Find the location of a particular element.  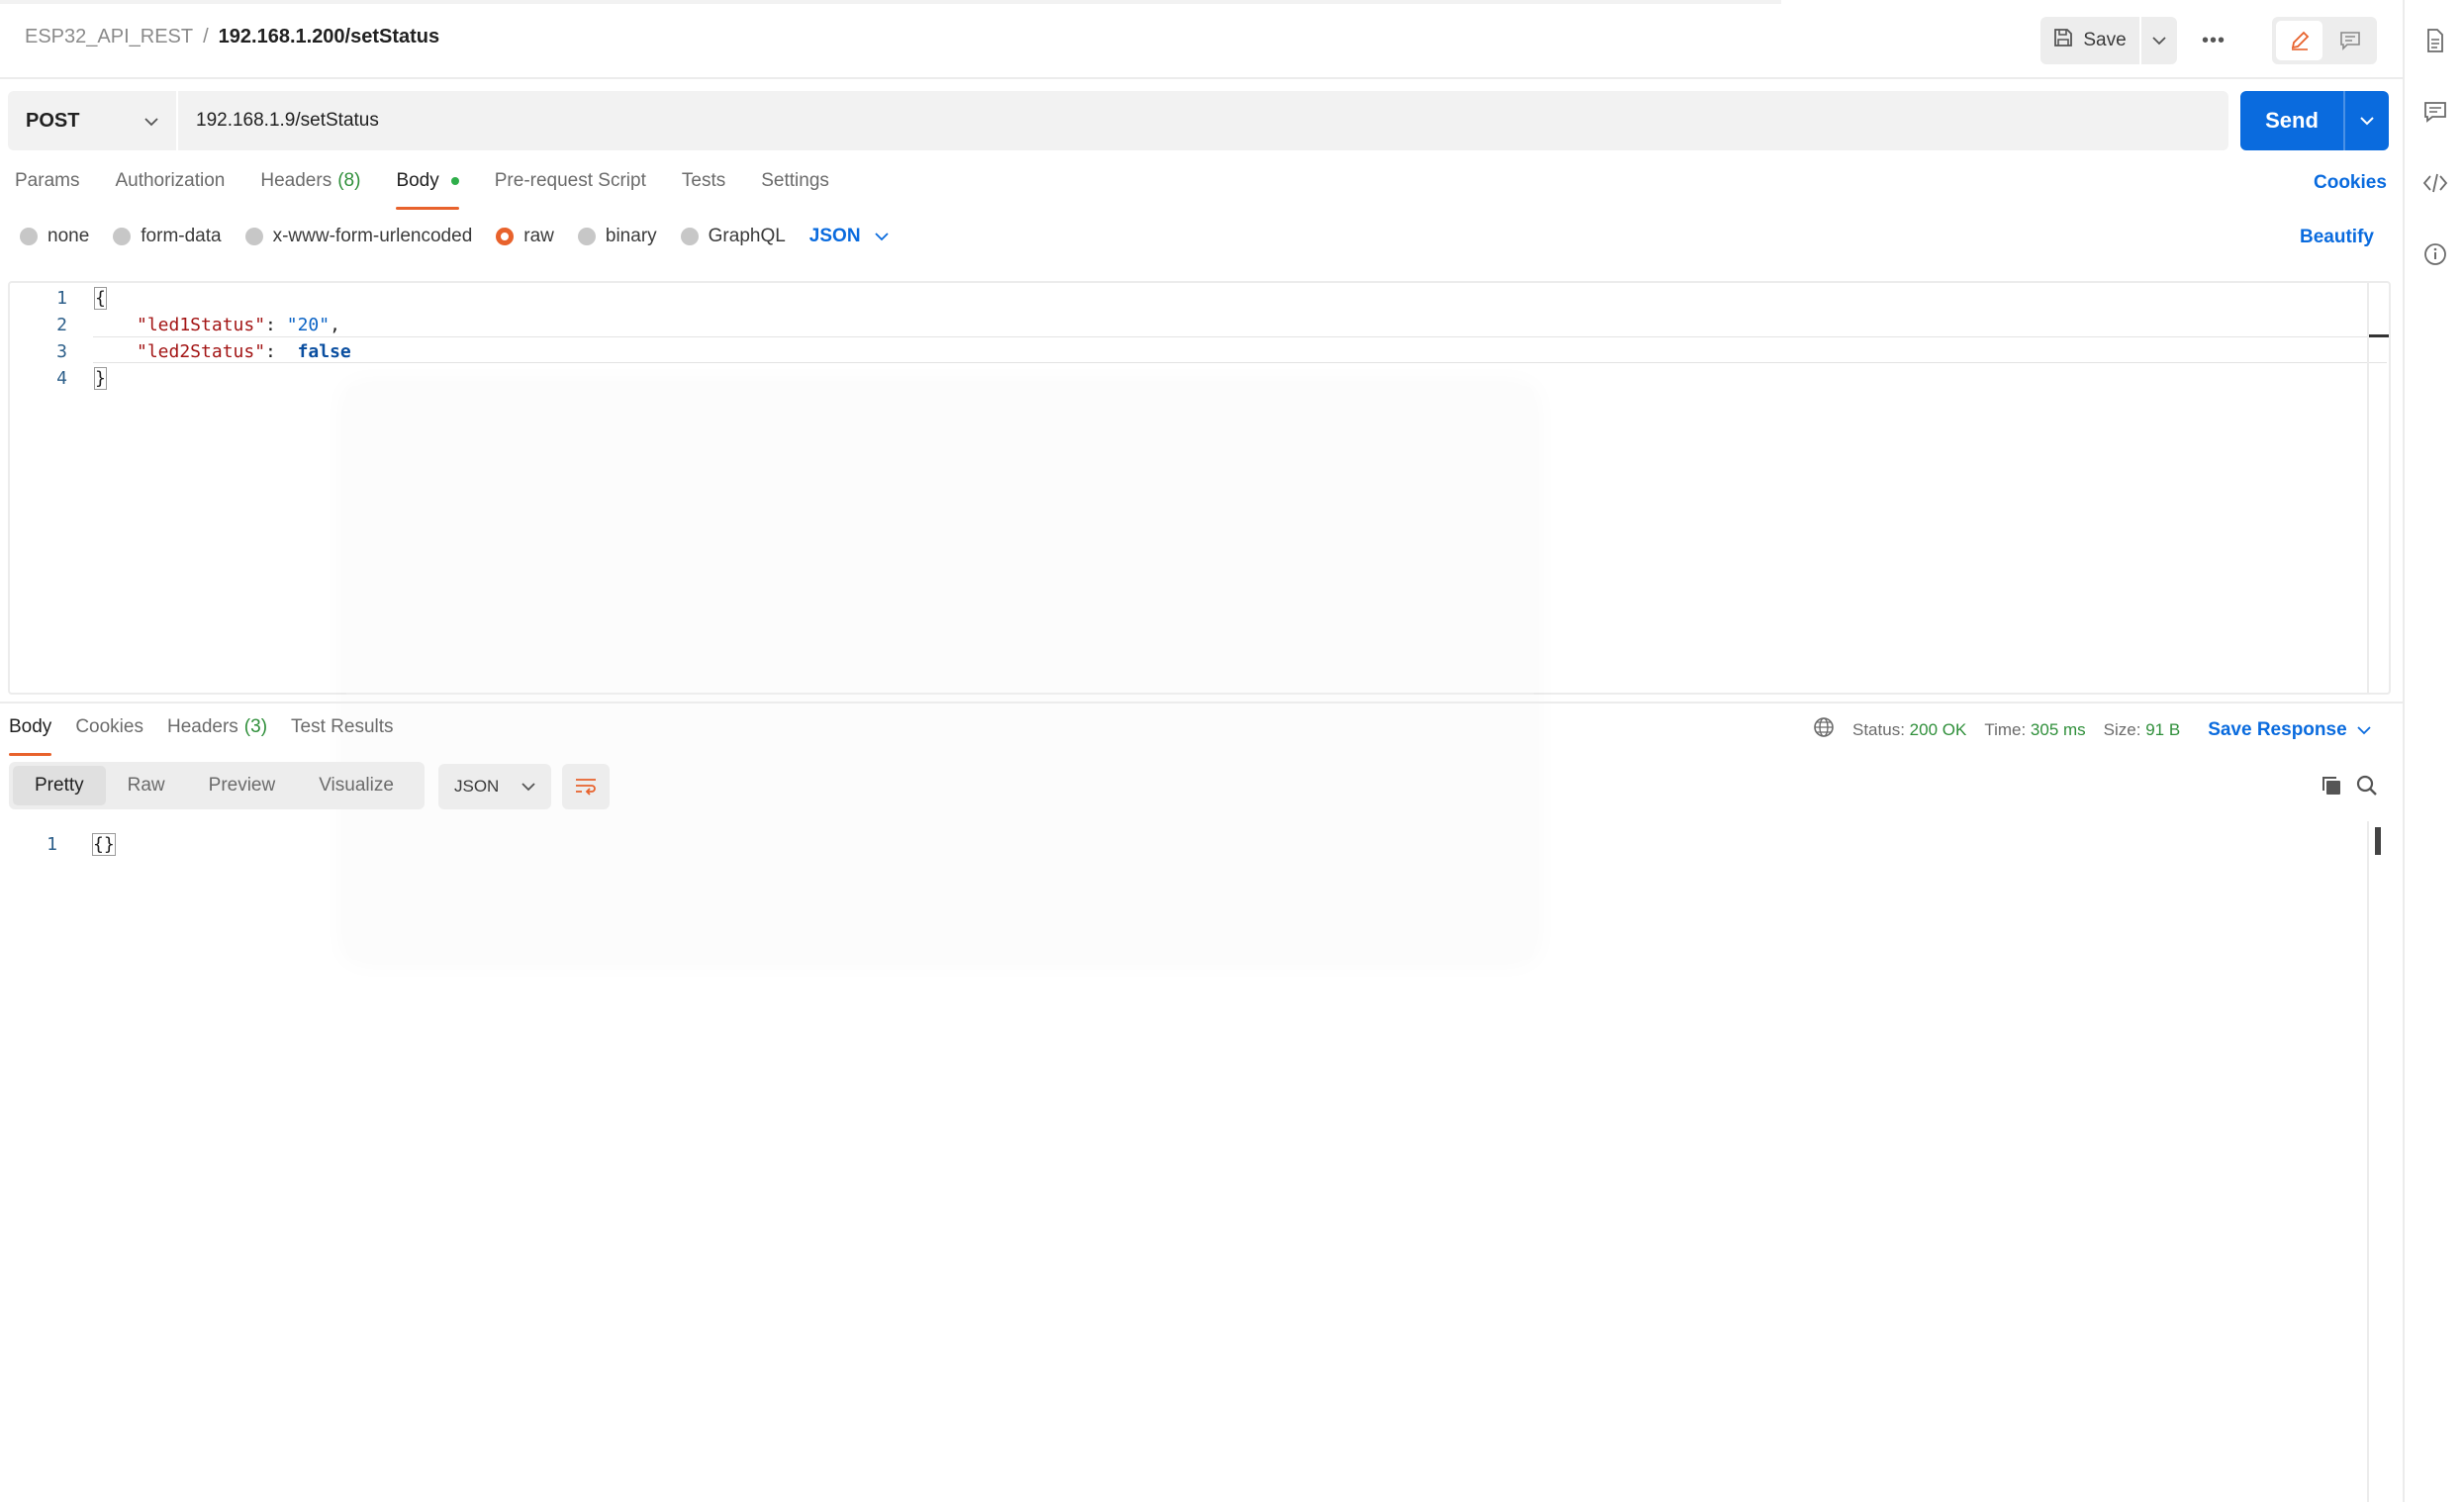

right-sidebar is located at coordinates (2433, 751).